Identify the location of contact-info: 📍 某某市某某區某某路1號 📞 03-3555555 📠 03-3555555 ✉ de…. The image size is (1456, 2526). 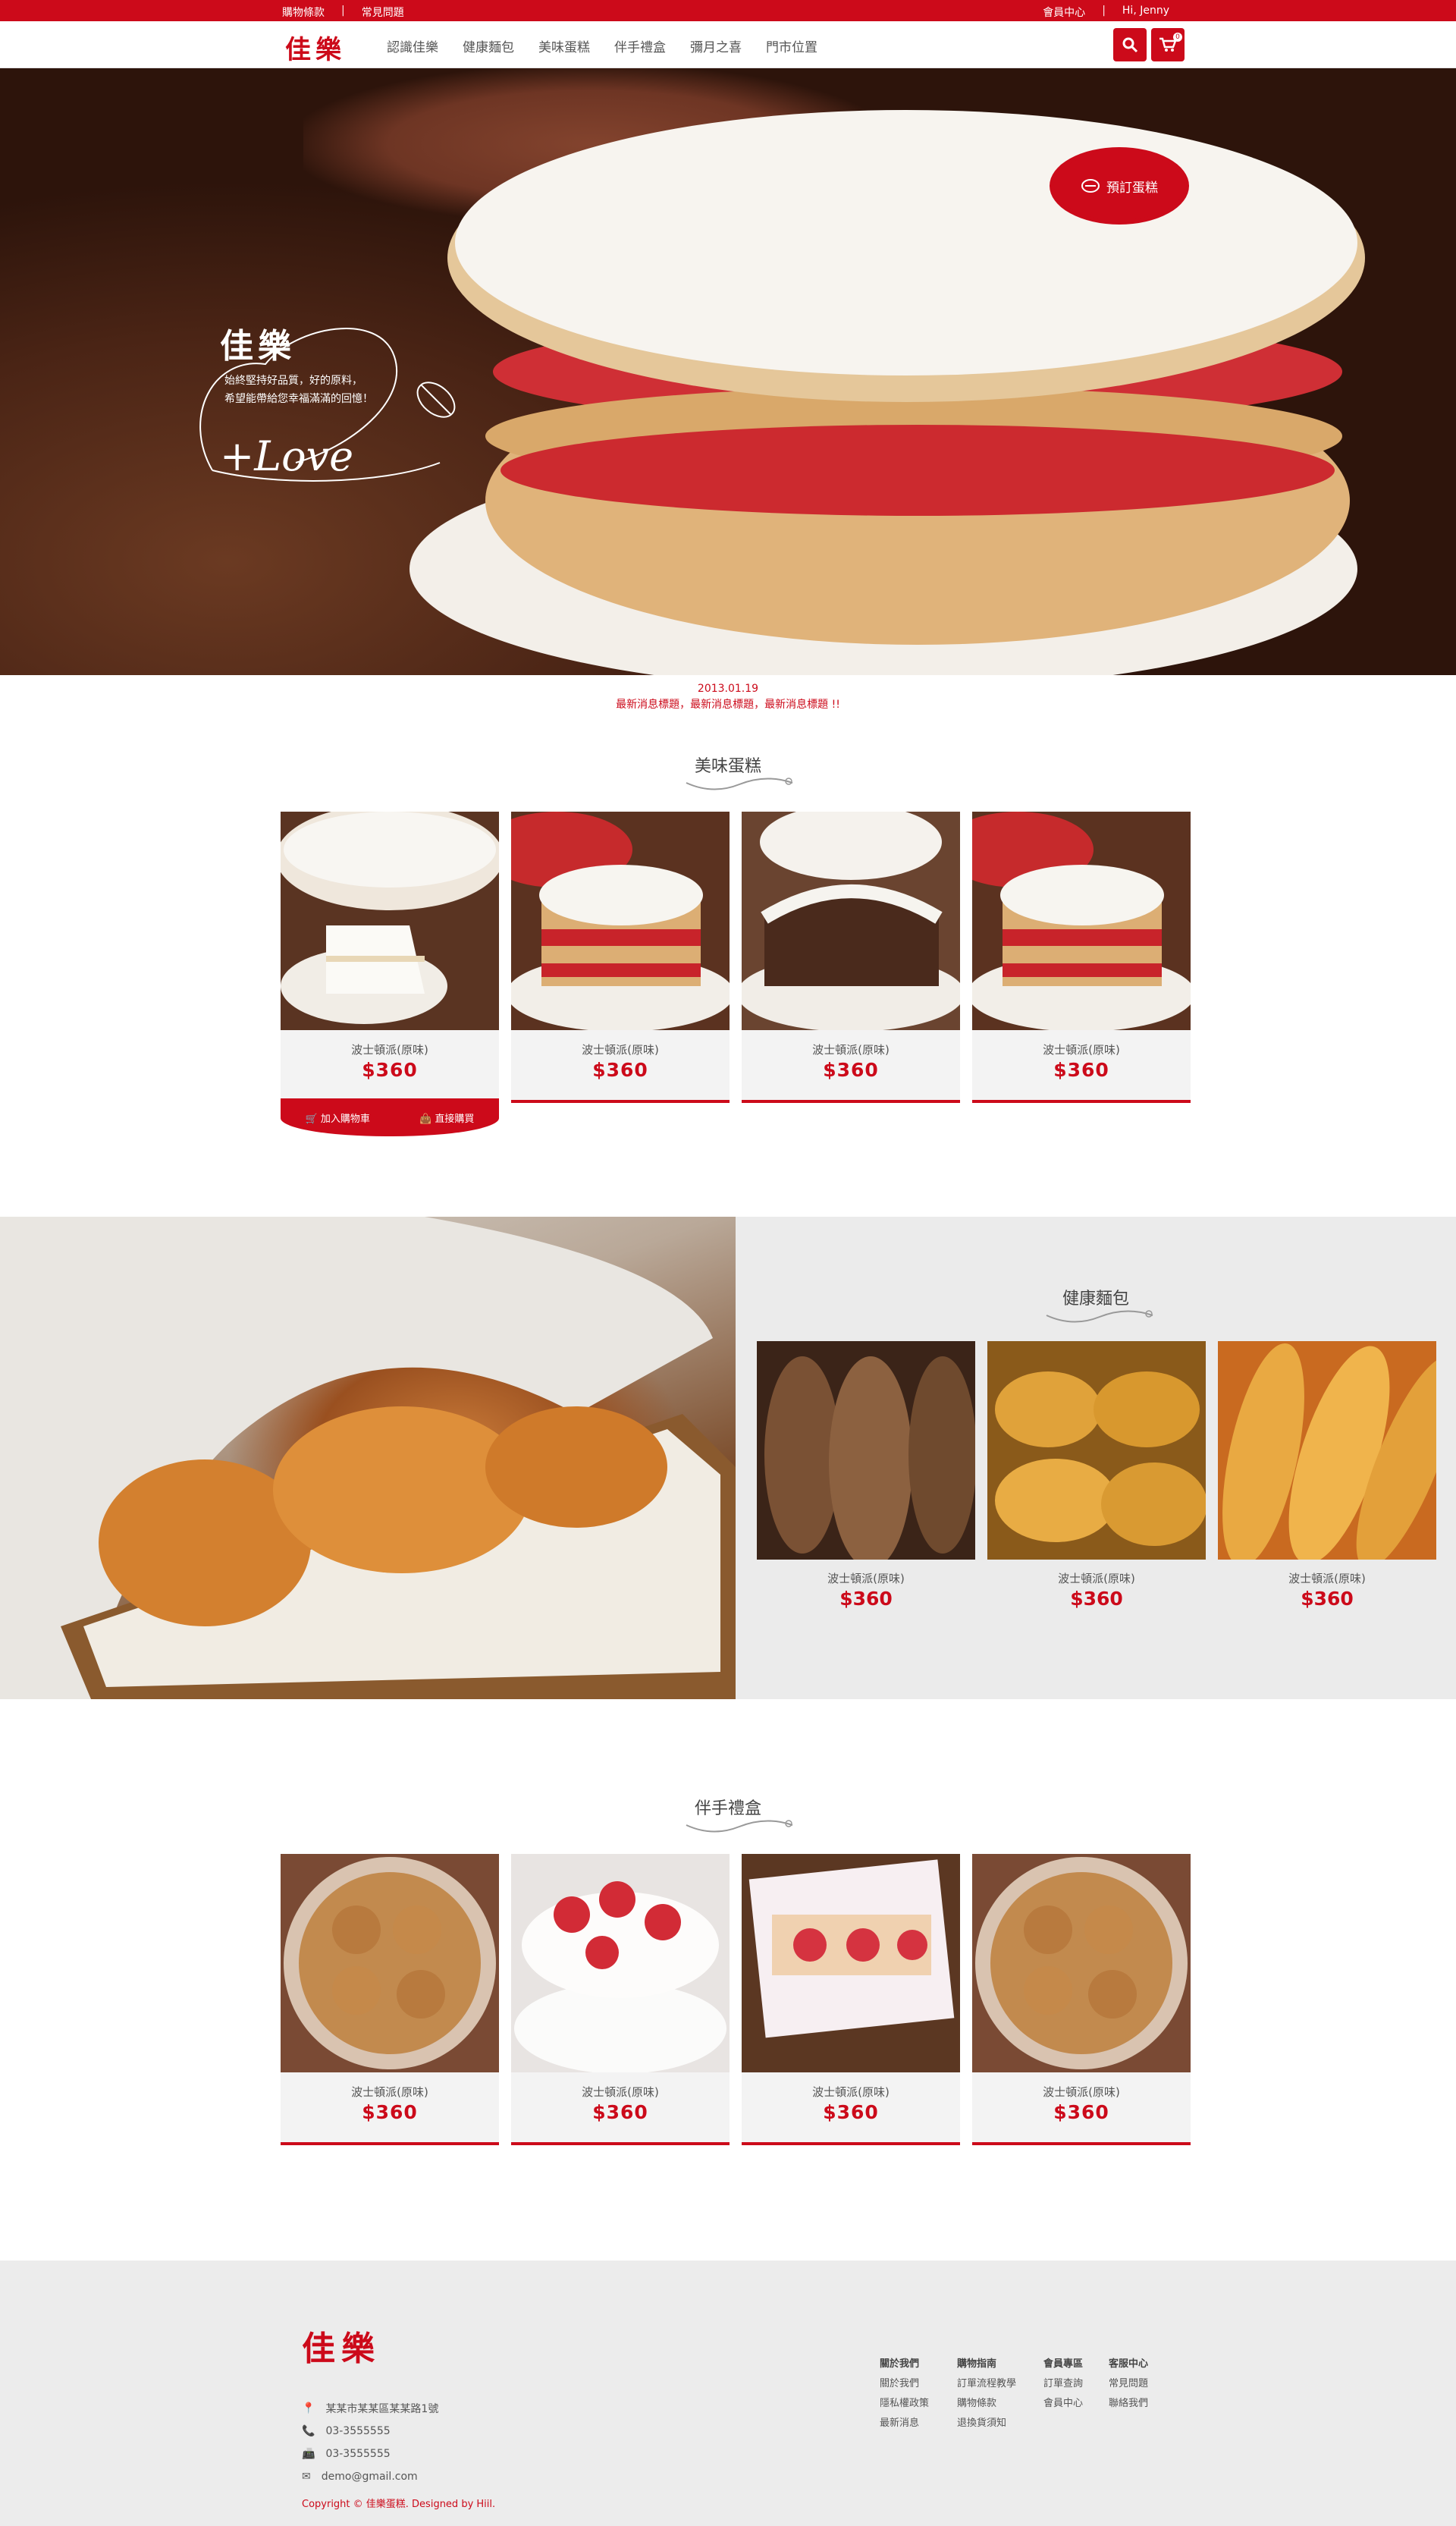
(370, 2442).